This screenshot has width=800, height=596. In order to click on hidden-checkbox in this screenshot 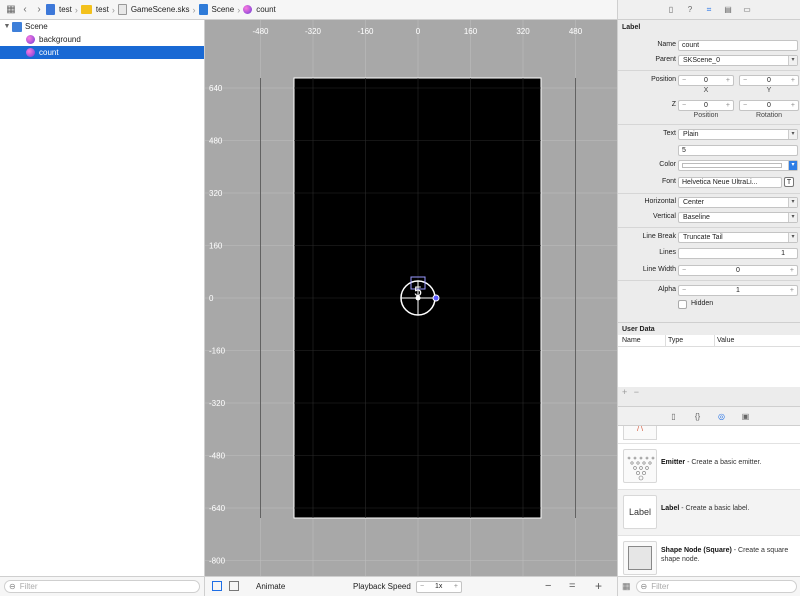, I will do `click(682, 304)`.